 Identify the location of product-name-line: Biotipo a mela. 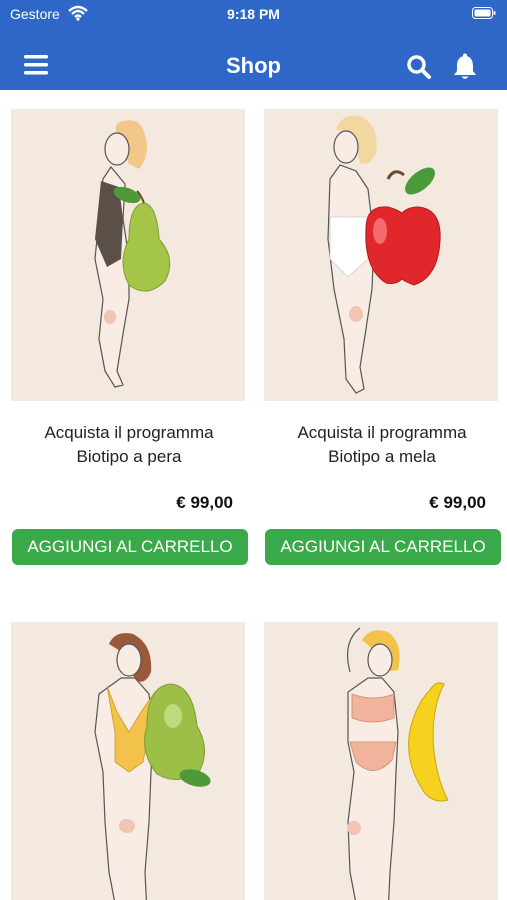
(382, 456).